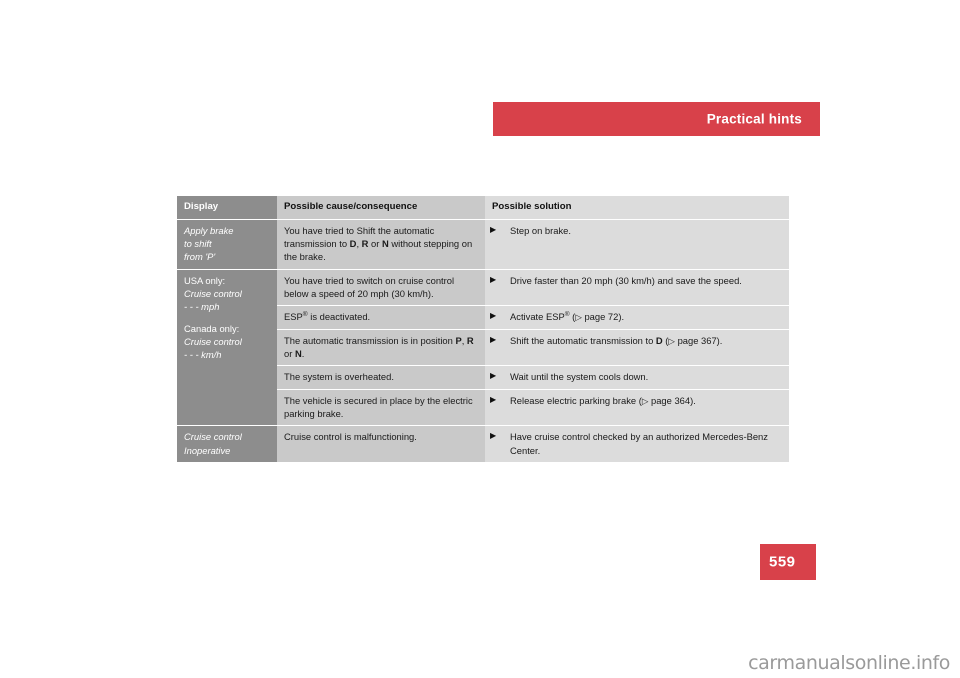 This screenshot has height=678, width=960. Describe the element at coordinates (202, 307) in the screenshot. I see `display-message-line: - - - mph` at that location.